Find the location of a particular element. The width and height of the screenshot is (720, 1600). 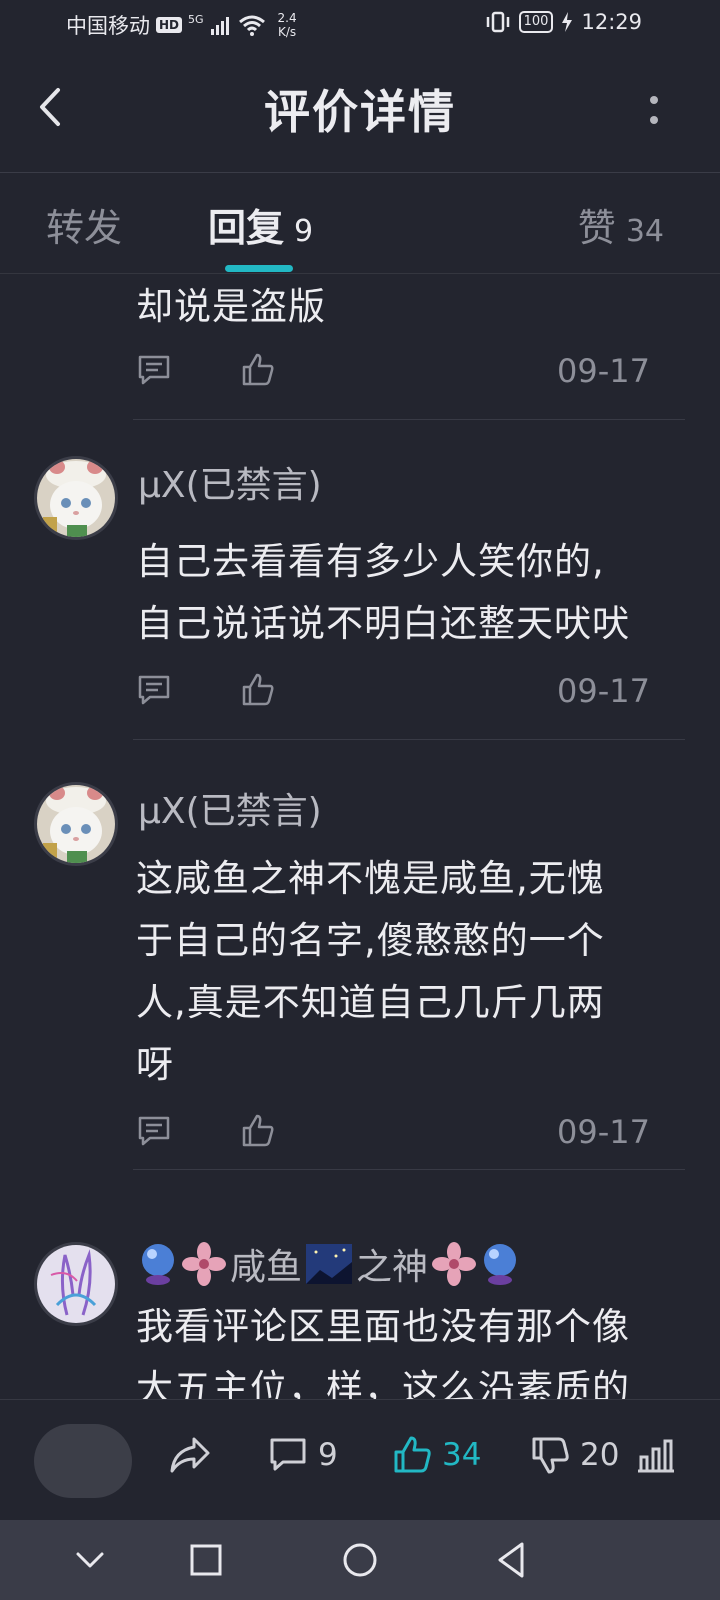

tab-repost: 转发 is located at coordinates (84, 224).